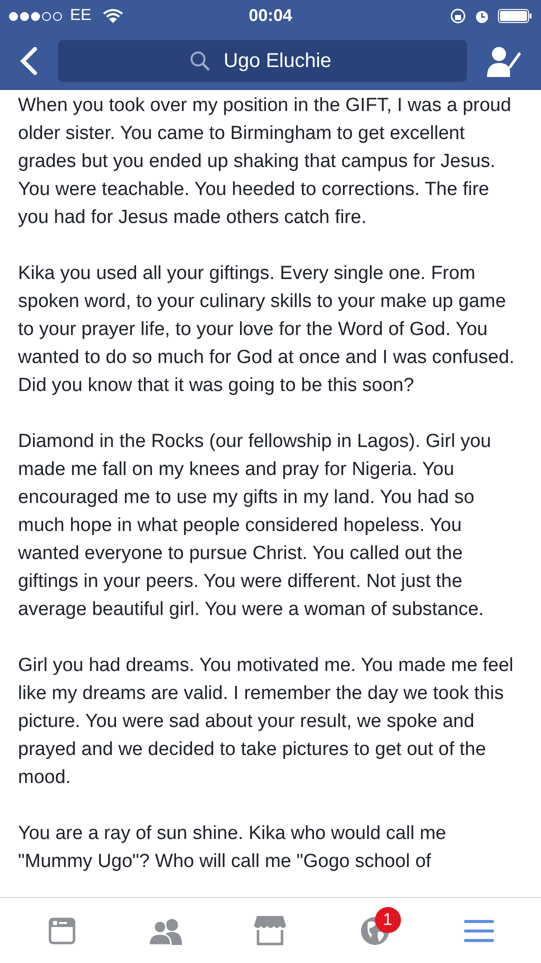  I want to click on search-field: Ugo Eluchie, so click(262, 61).